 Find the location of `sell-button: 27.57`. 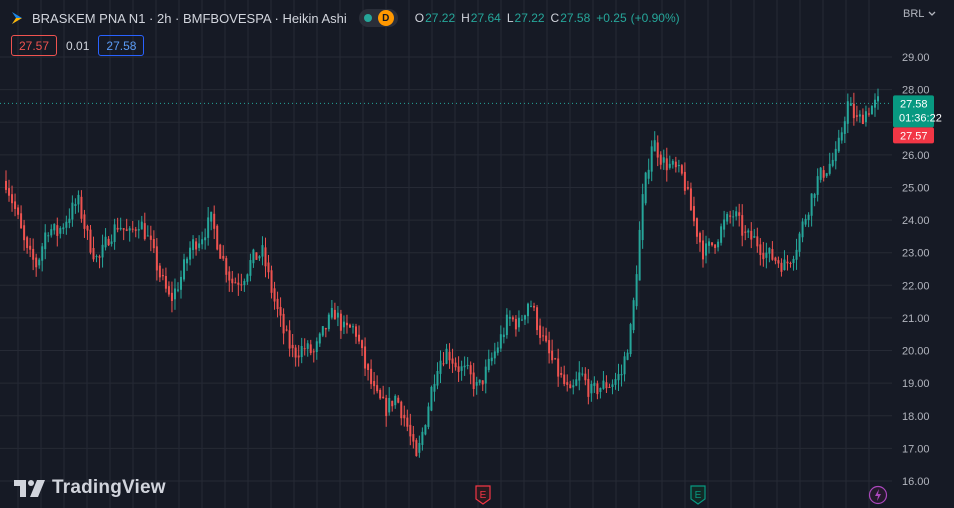

sell-button: 27.57 is located at coordinates (34, 45).